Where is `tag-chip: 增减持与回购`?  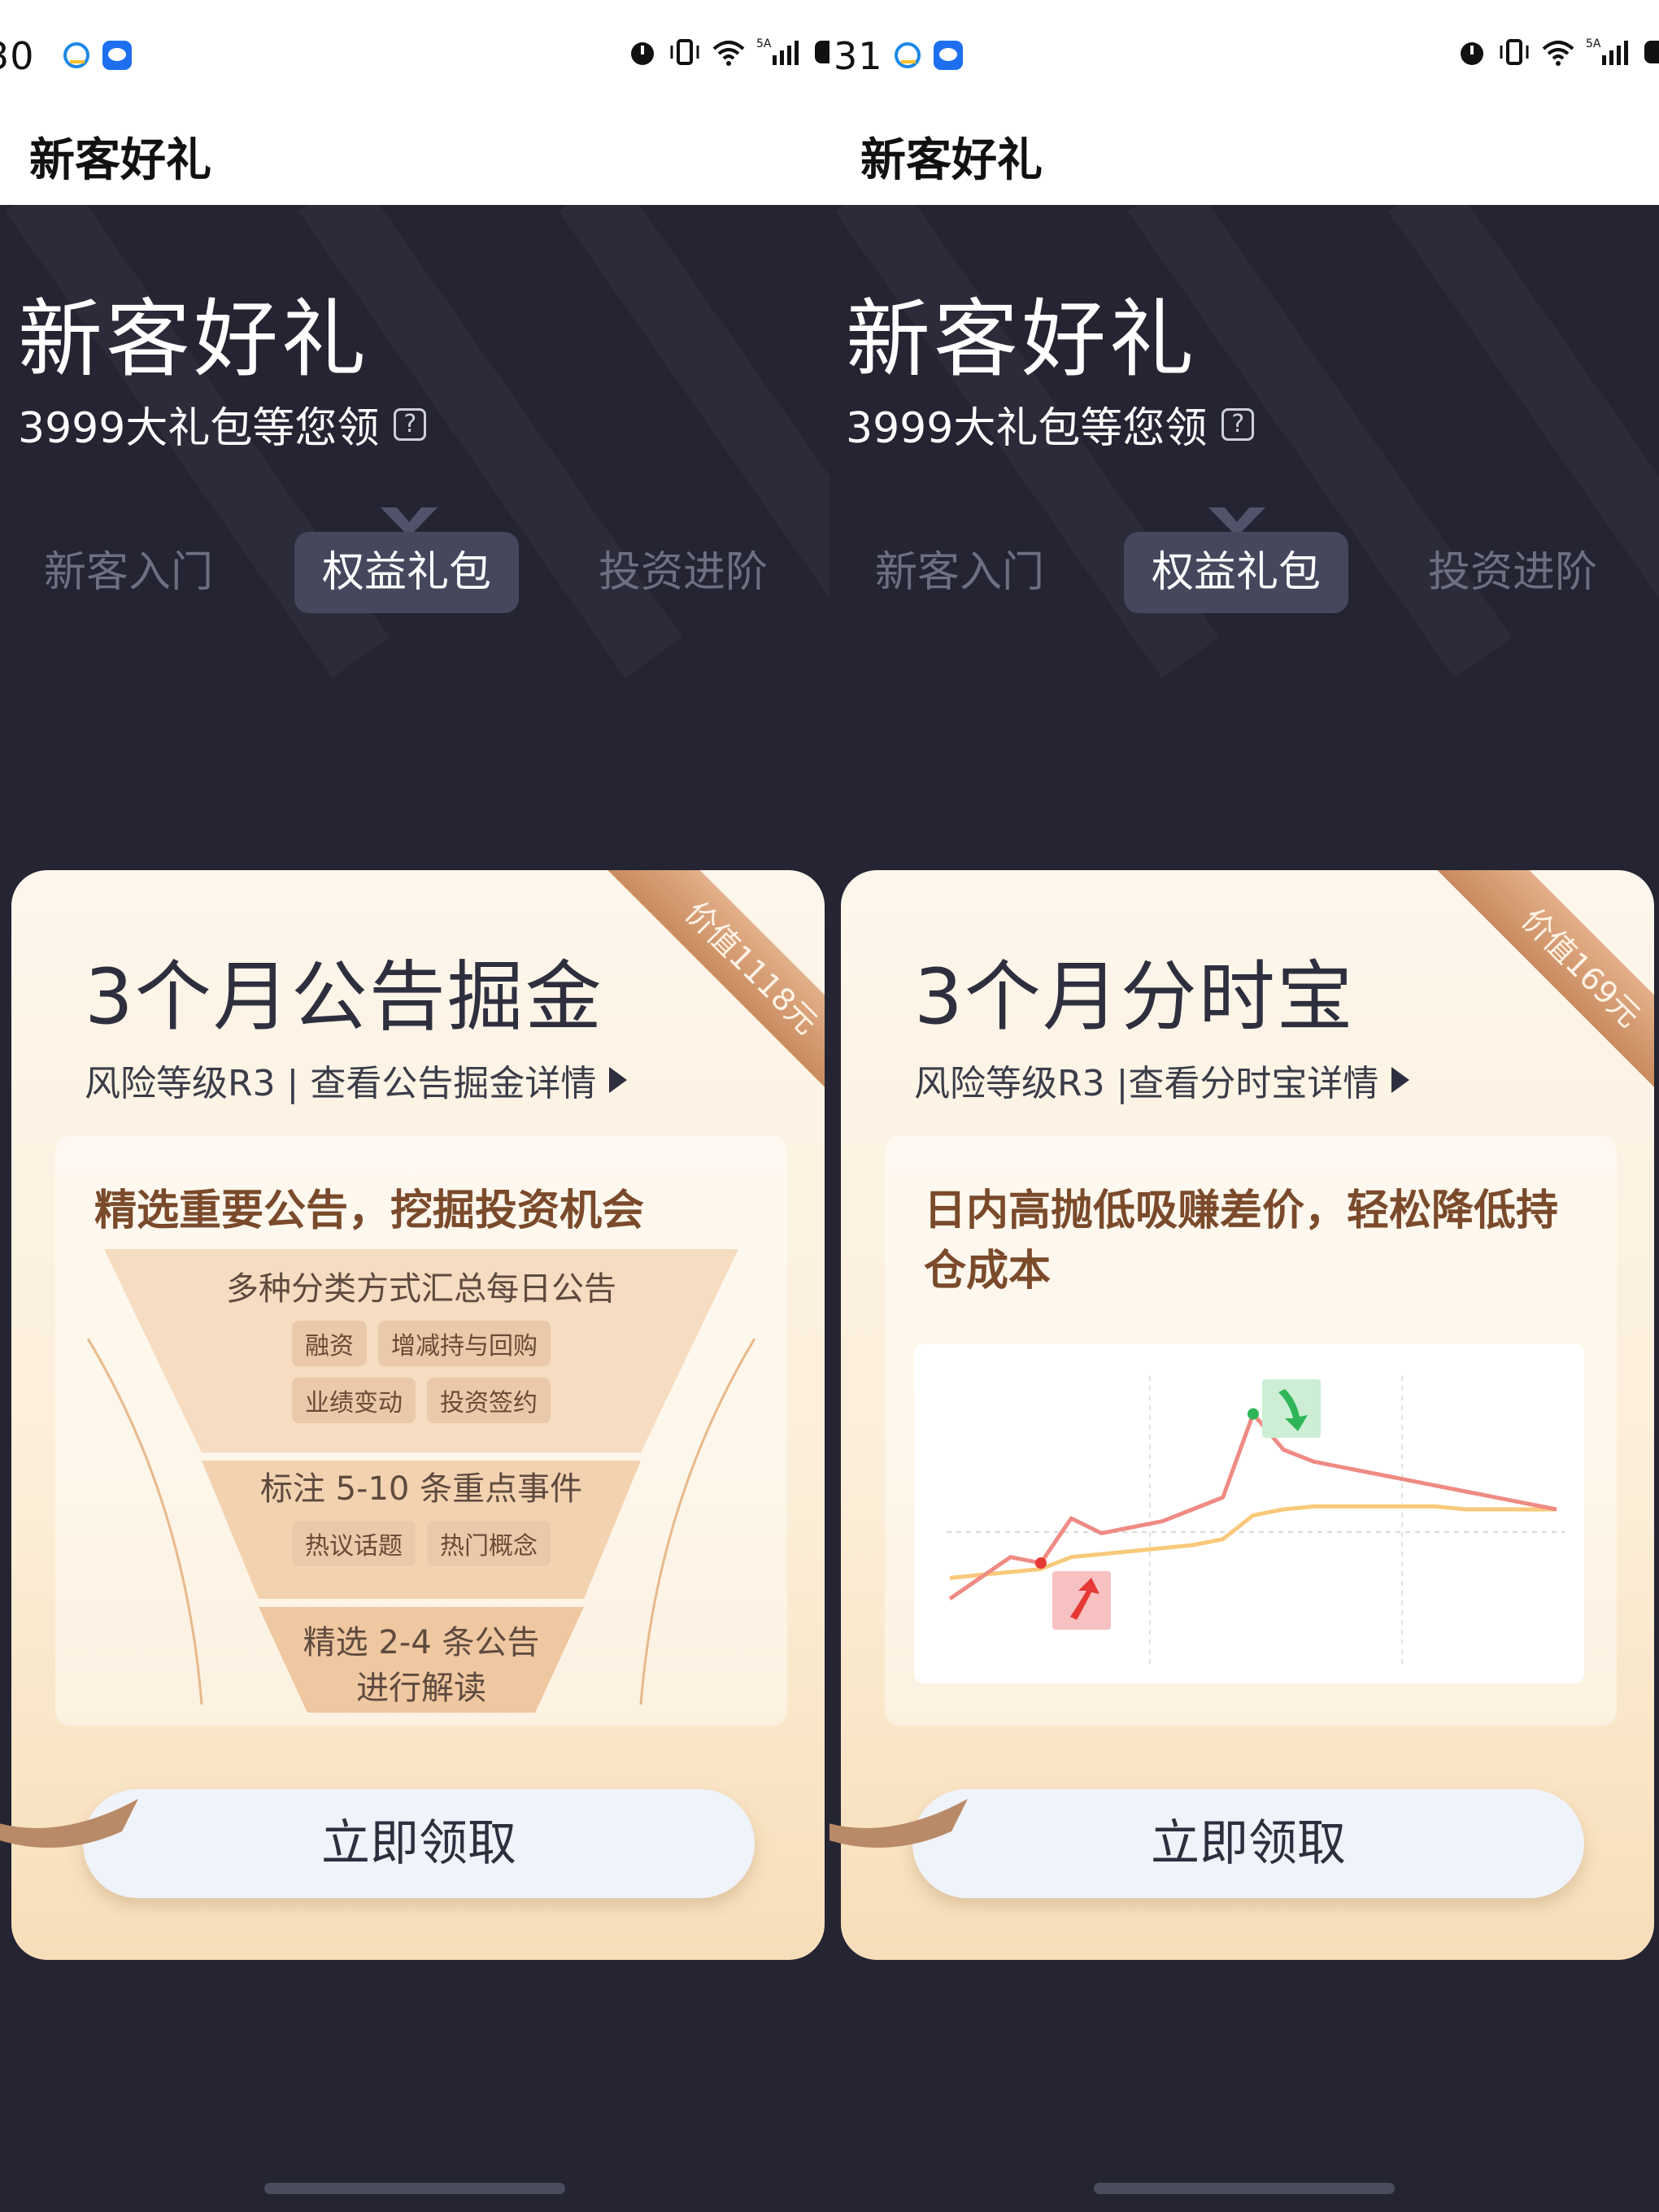
tag-chip: 增减持与回购 is located at coordinates (464, 1343).